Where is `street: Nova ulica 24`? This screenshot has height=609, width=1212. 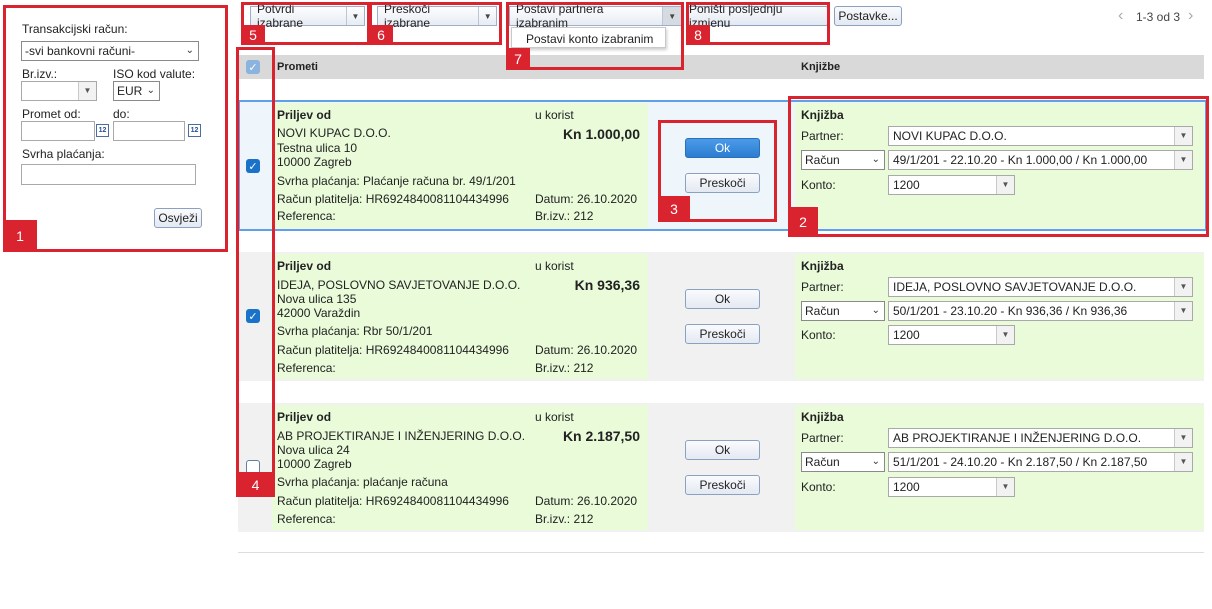 street: Nova ulica 24 is located at coordinates (313, 450).